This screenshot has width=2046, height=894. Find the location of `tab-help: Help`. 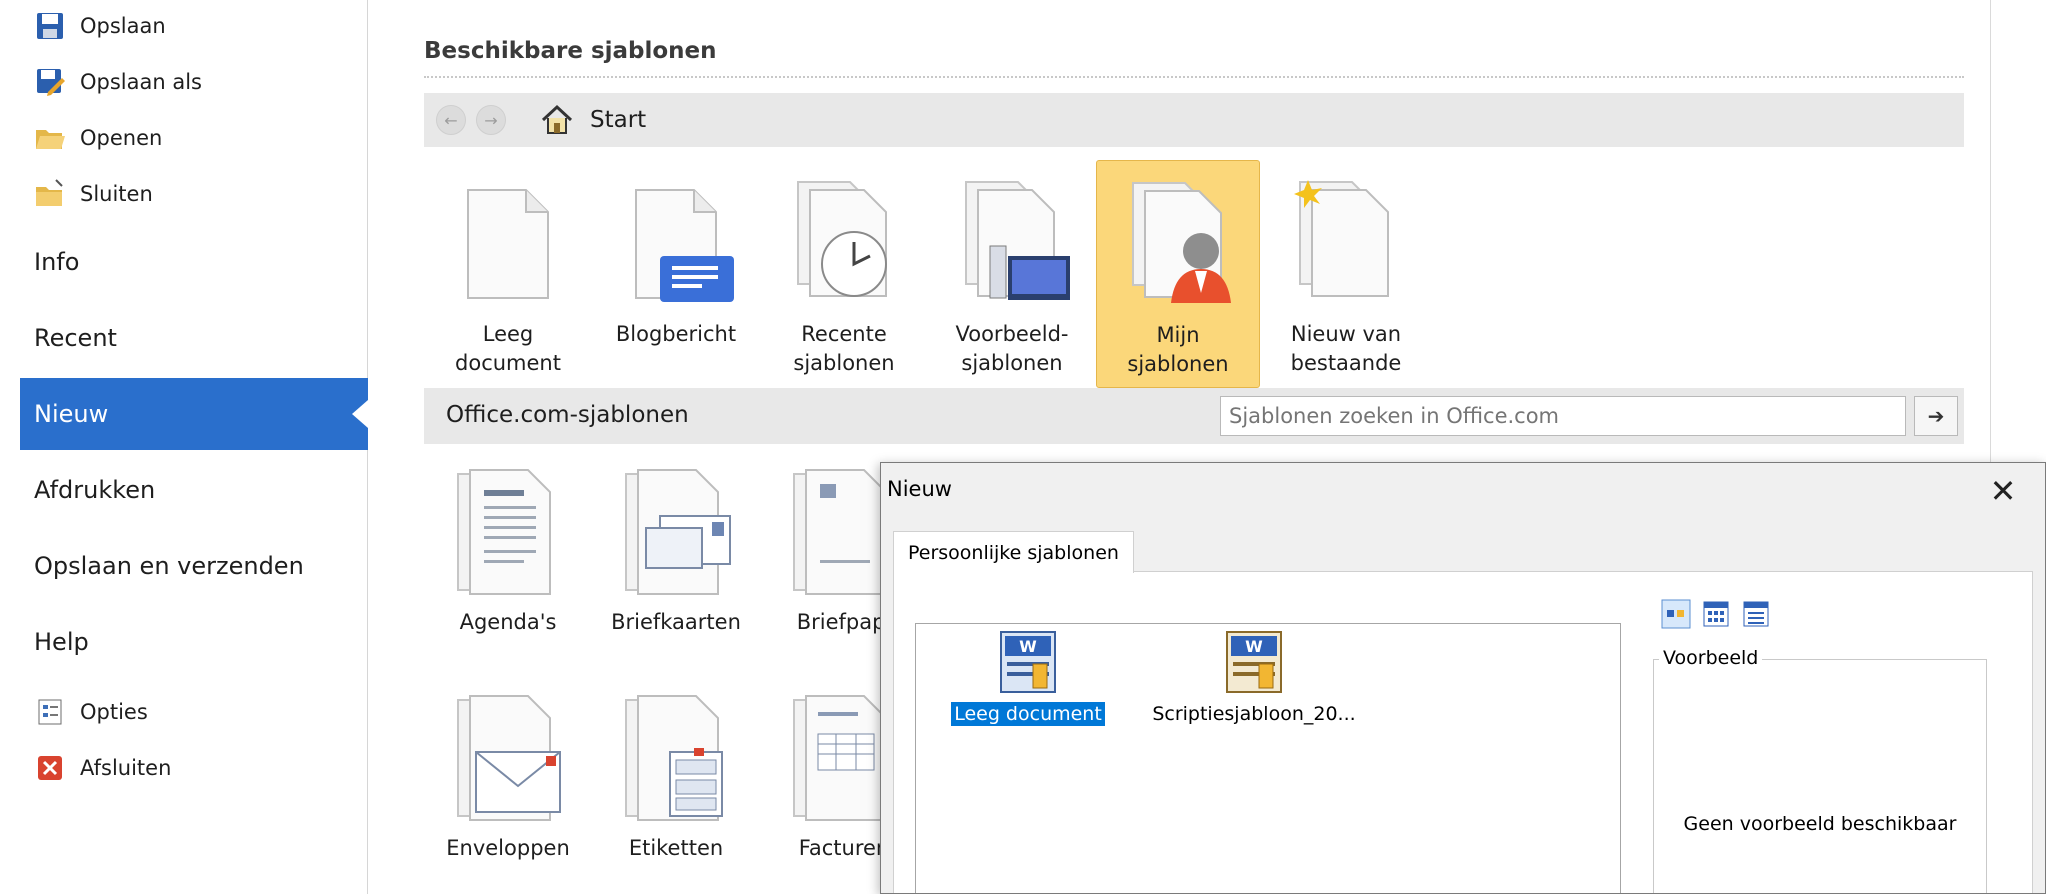

tab-help: Help is located at coordinates (194, 642).